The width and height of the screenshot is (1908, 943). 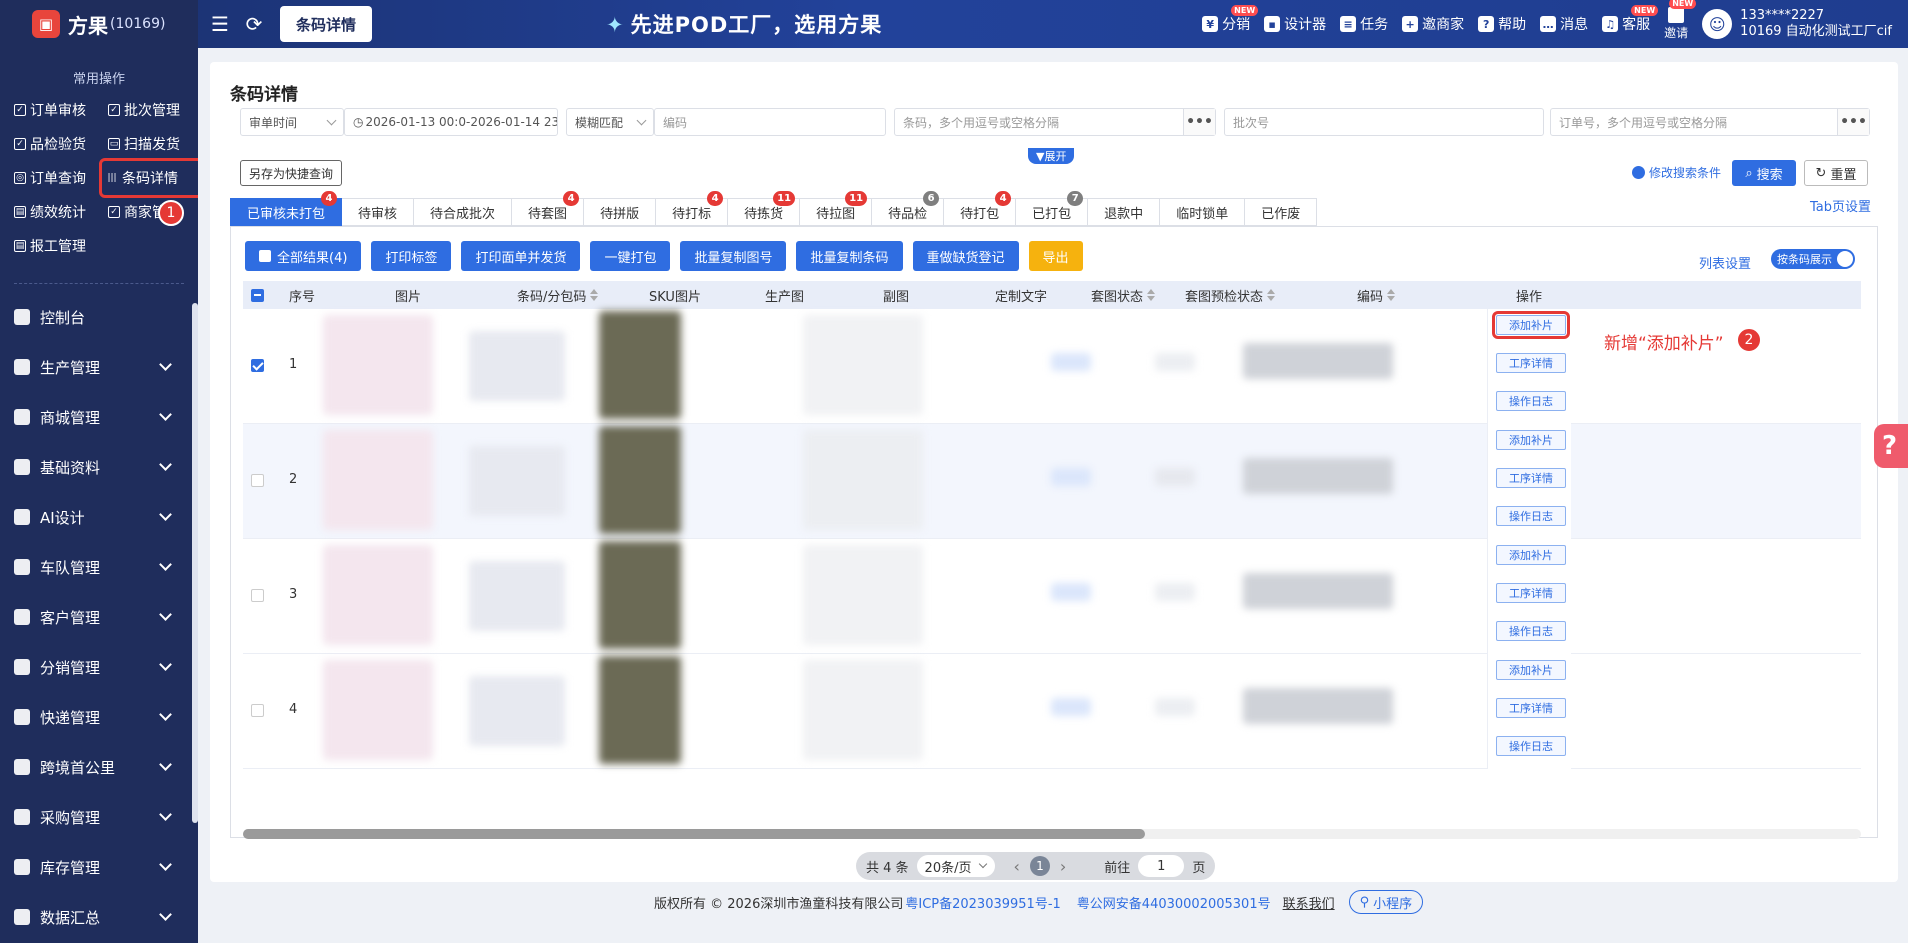 What do you see at coordinates (610, 122) in the screenshot?
I see `match-type-select: 模糊匹配` at bounding box center [610, 122].